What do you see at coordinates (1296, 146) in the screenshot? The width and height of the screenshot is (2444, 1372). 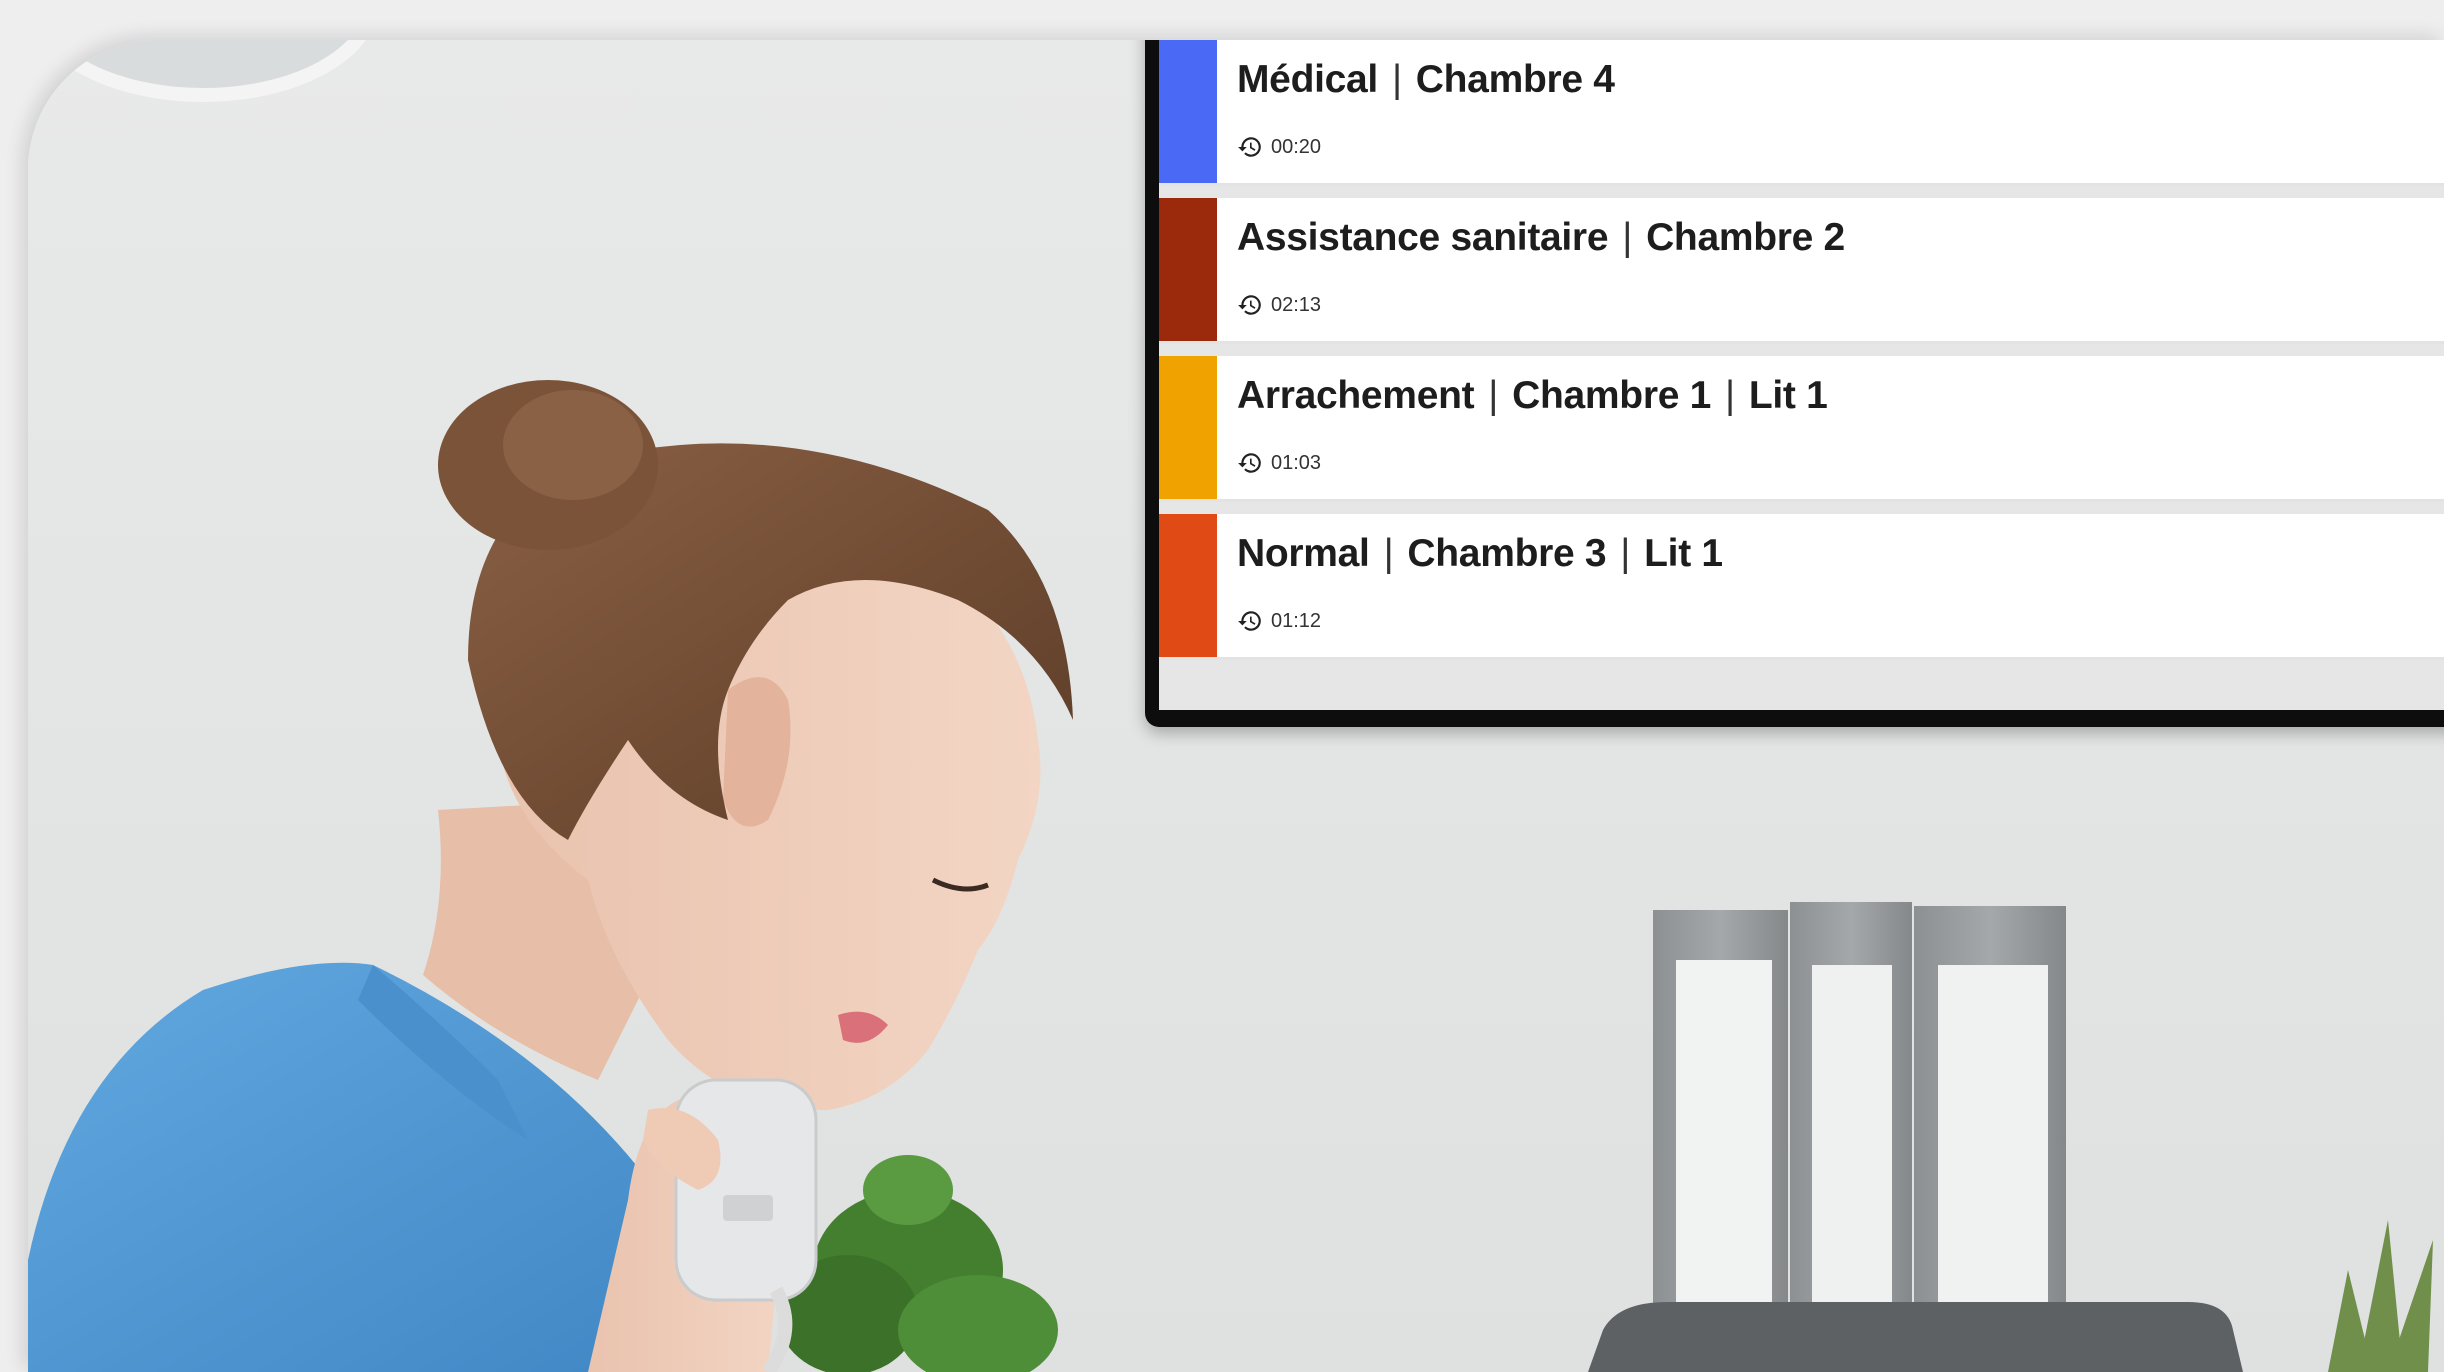 I see `elapsed-time: 00:20` at bounding box center [1296, 146].